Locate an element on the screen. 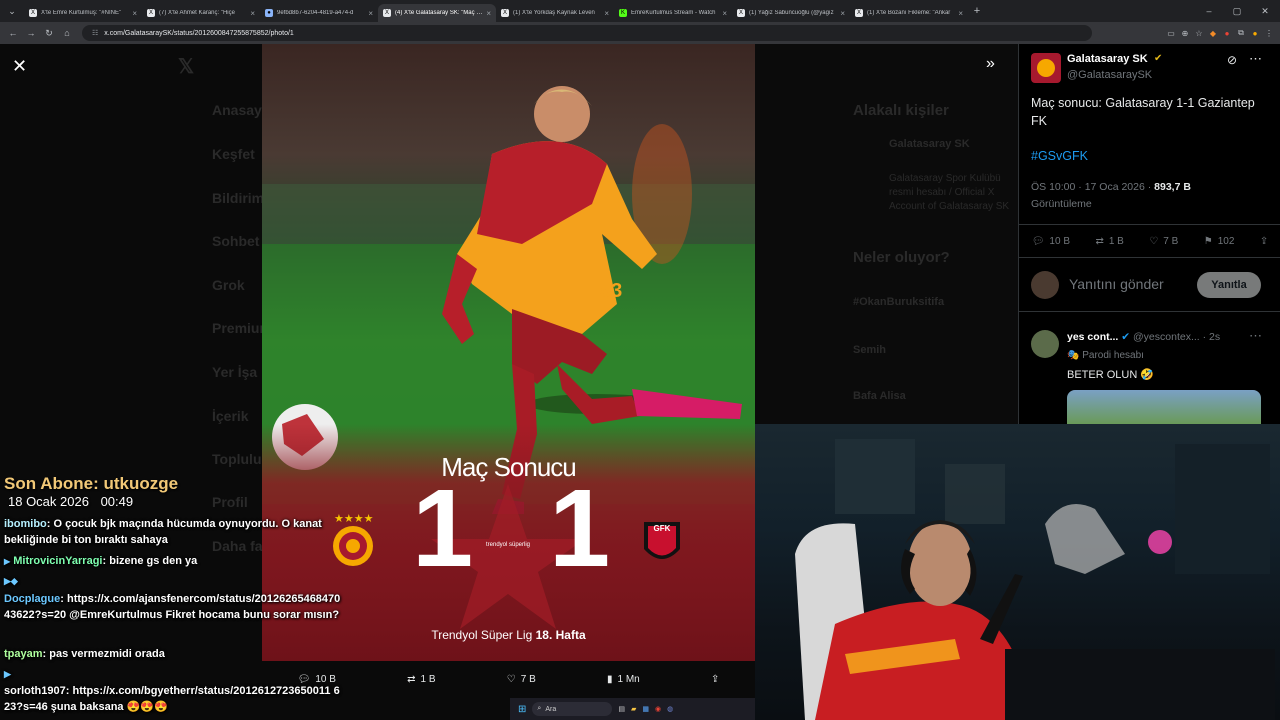 The width and height of the screenshot is (1280, 720). browser-tab: X (1) Yağız Sabuncuoğlu (@yagız × is located at coordinates (791, 13).